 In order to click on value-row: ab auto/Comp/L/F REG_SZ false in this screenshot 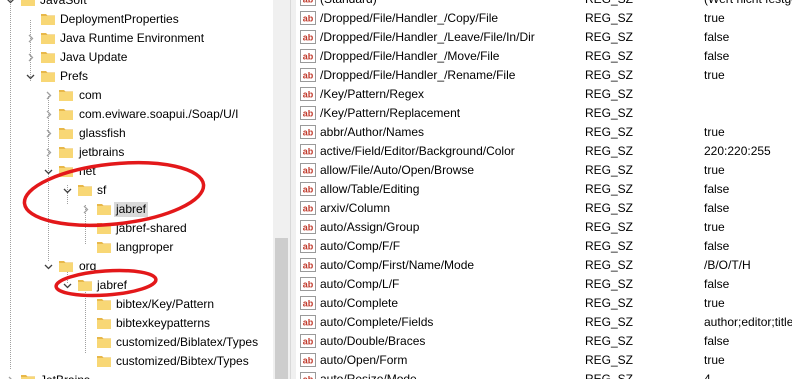, I will do `click(544, 284)`.